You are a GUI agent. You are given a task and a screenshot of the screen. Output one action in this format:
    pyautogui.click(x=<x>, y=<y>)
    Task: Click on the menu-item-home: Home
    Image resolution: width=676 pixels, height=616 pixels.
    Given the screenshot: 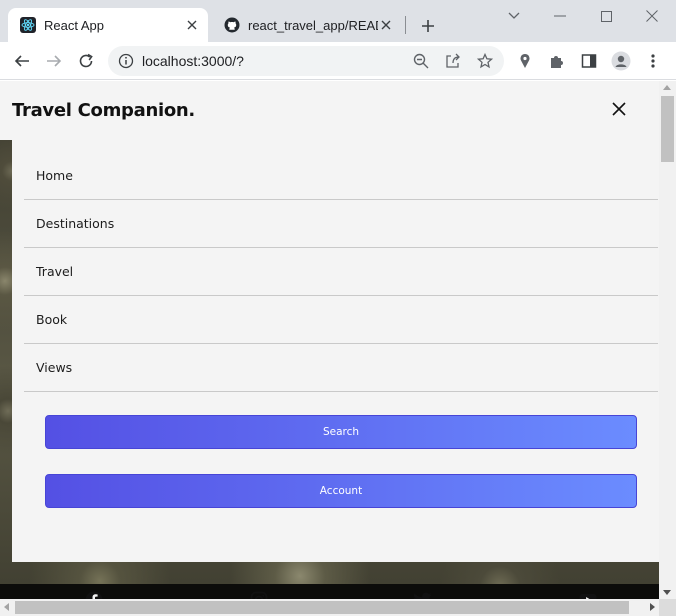 What is the action you would take?
    pyautogui.click(x=341, y=176)
    